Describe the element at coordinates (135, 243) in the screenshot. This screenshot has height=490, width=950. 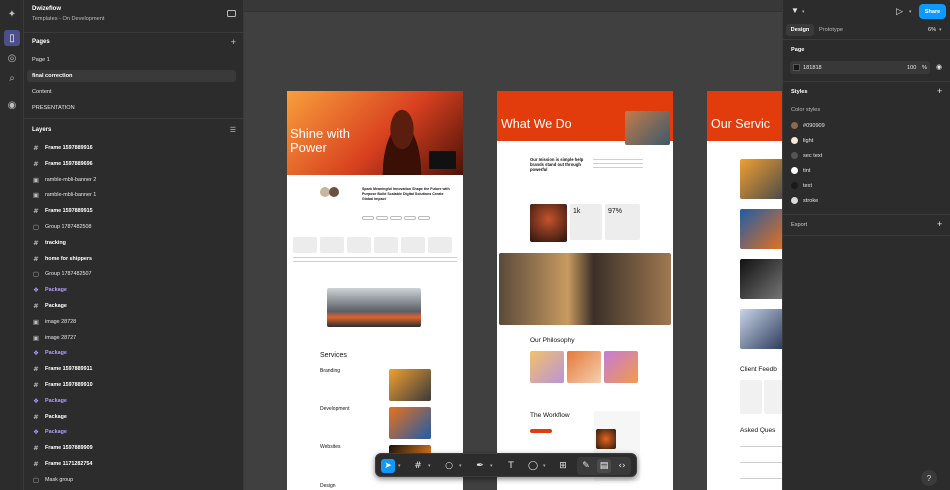
I see `layer-item: # tracking` at that location.